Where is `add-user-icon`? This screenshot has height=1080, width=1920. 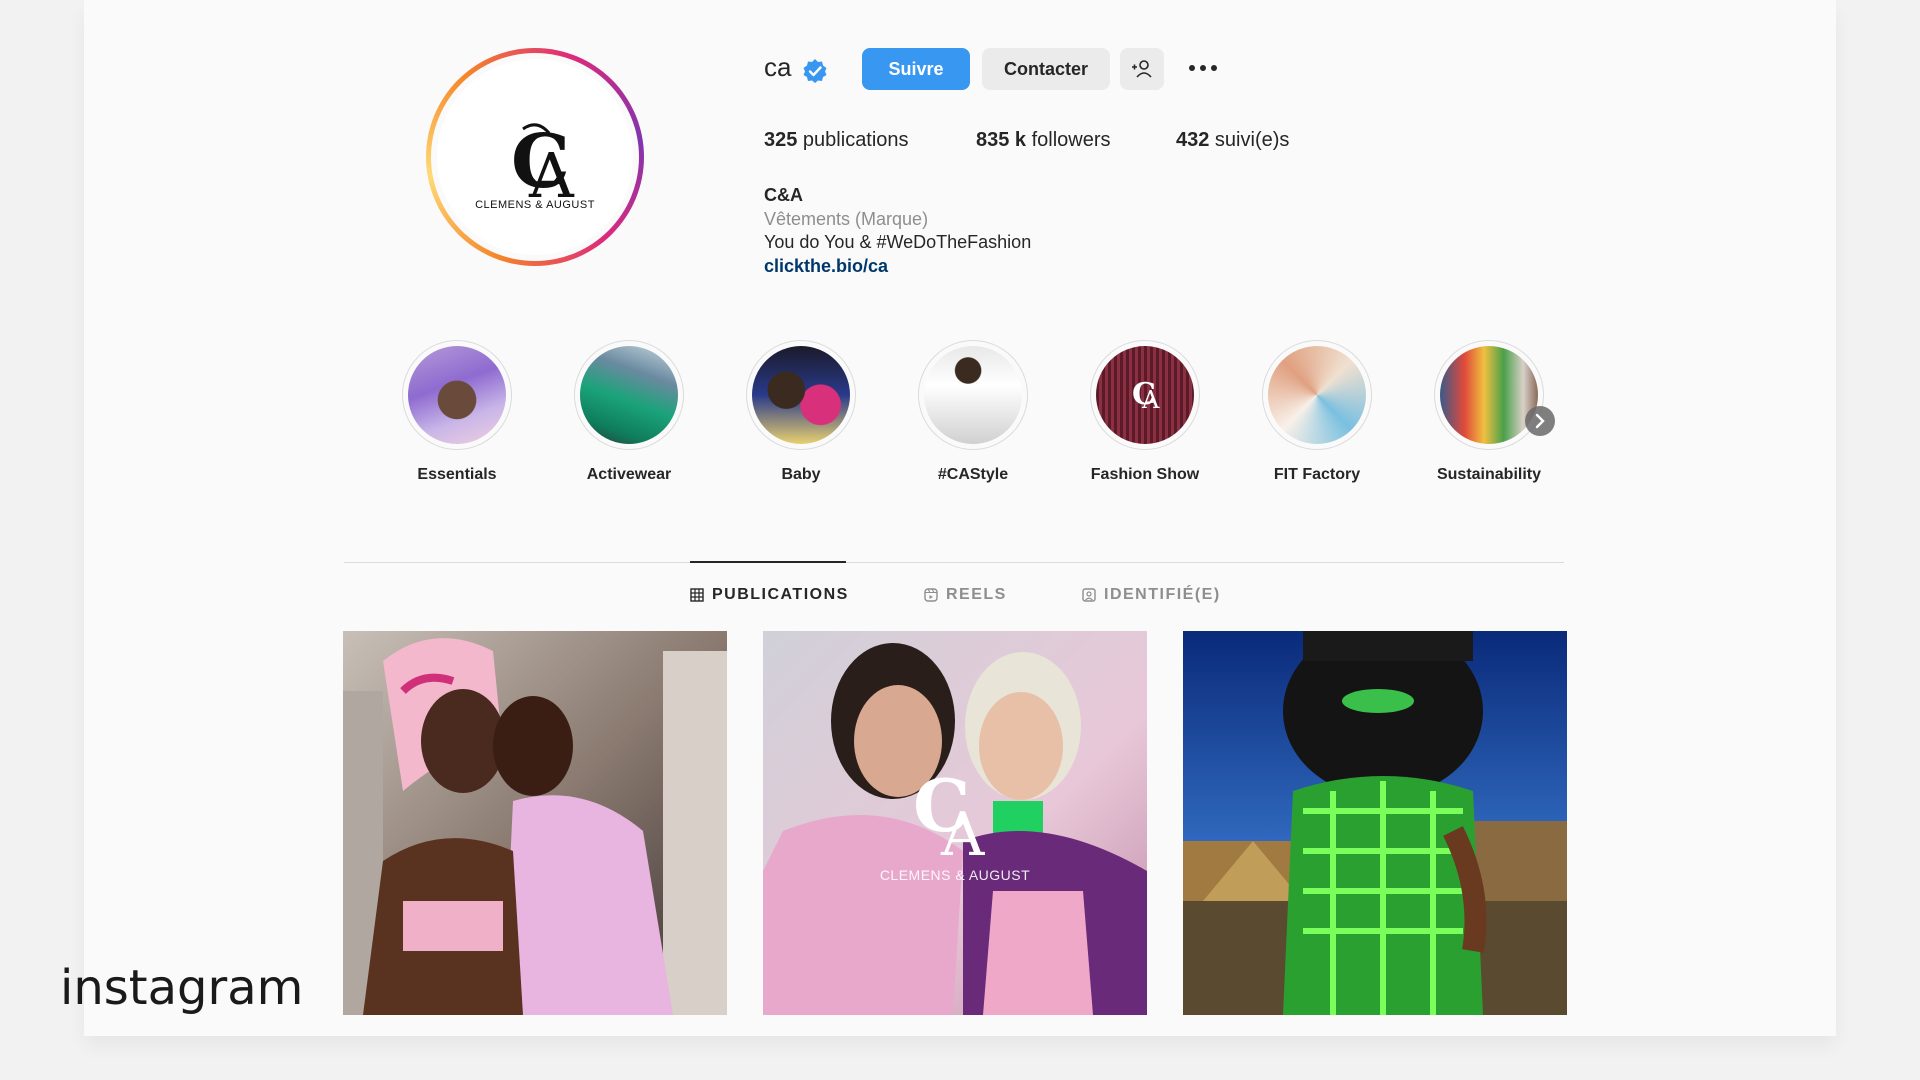
add-user-icon is located at coordinates (1142, 69).